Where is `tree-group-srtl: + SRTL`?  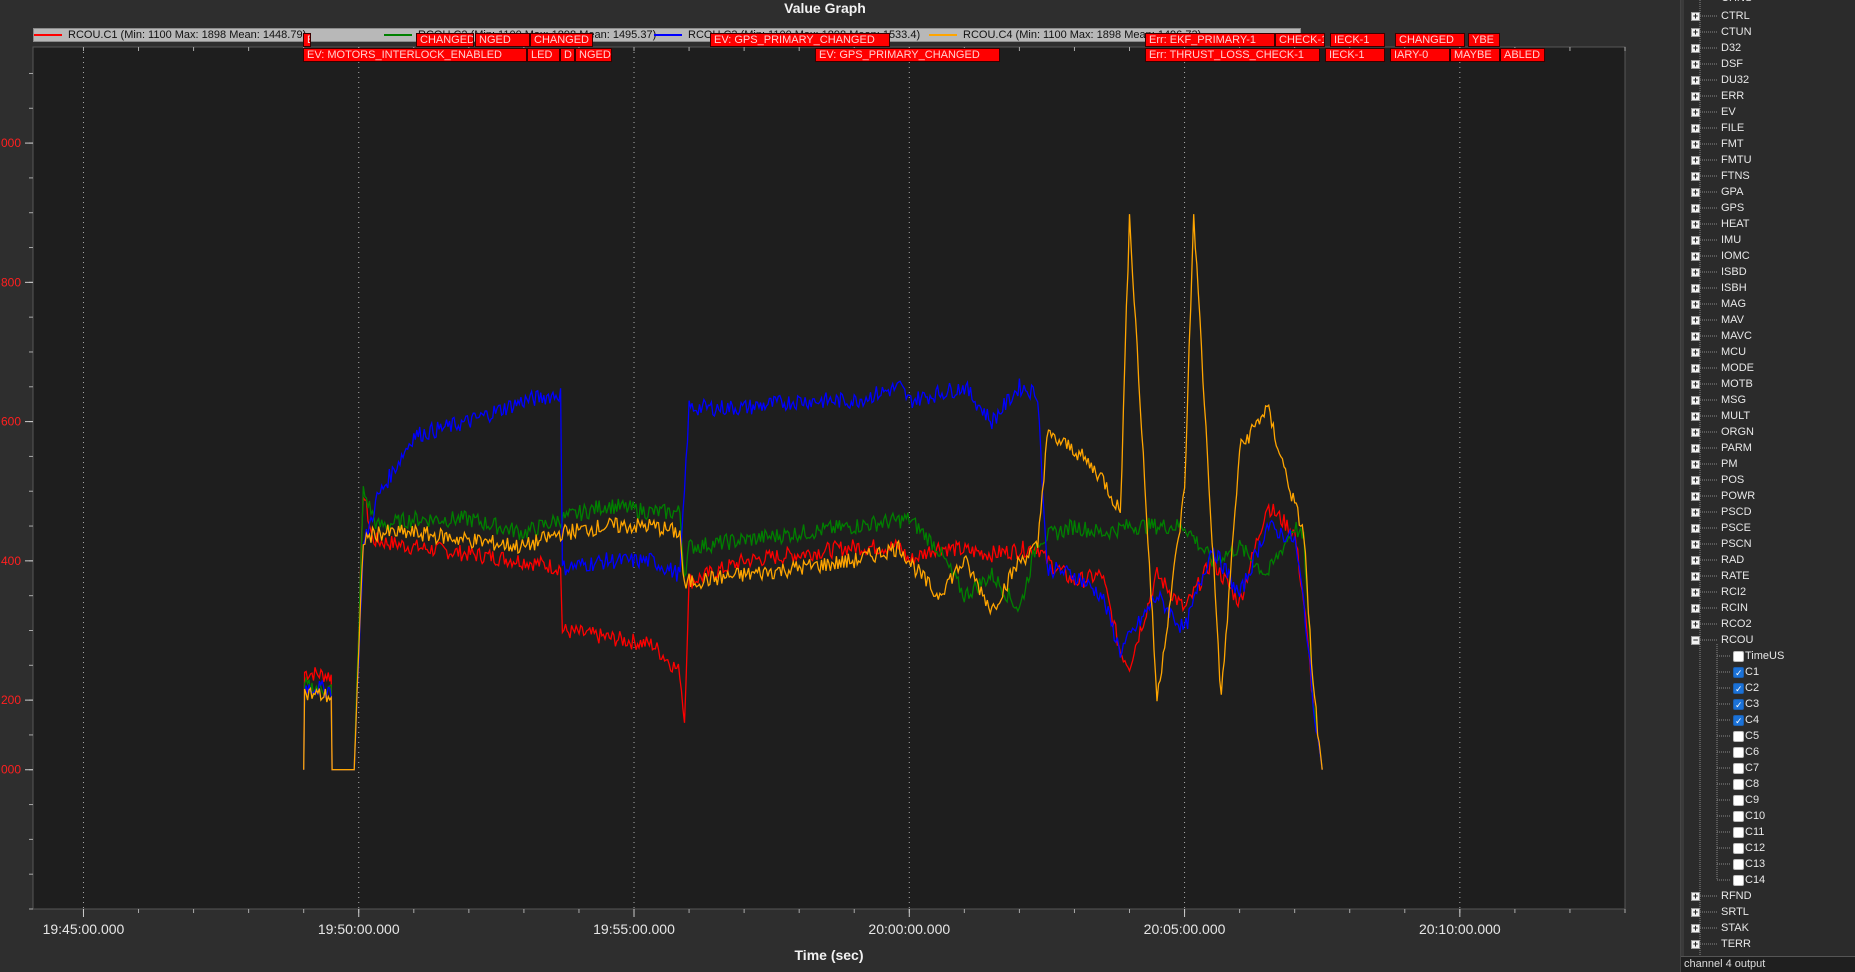 tree-group-srtl: + SRTL is located at coordinates (1768, 912).